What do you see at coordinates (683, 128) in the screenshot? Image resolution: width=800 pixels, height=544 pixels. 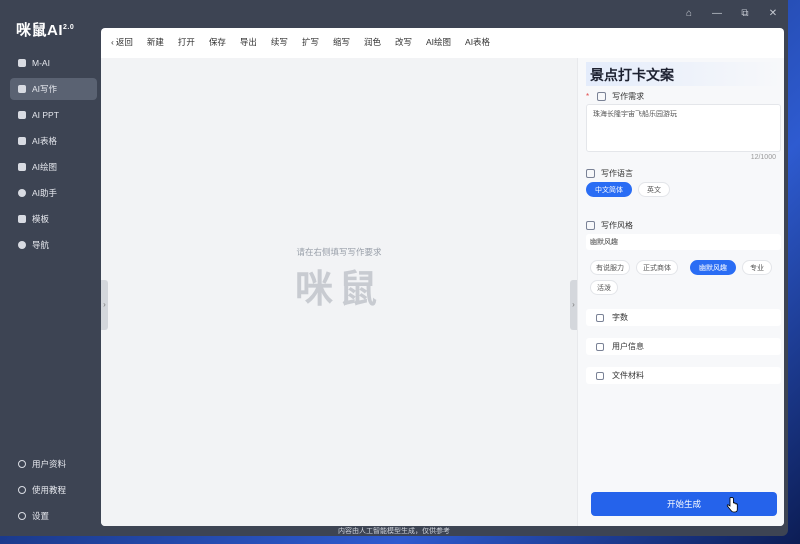 I see `requirement-input: 珠海长隆宇宙飞船乐园游玩` at bounding box center [683, 128].